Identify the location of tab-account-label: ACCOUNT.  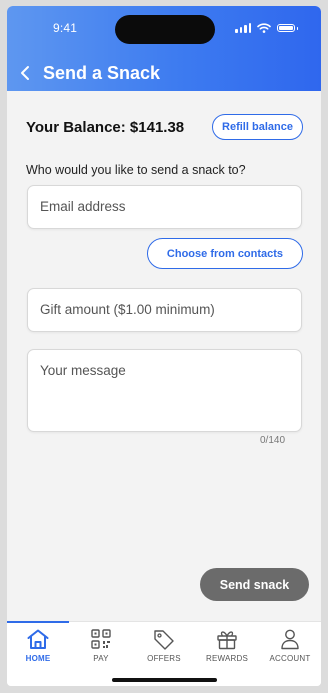
(290, 658).